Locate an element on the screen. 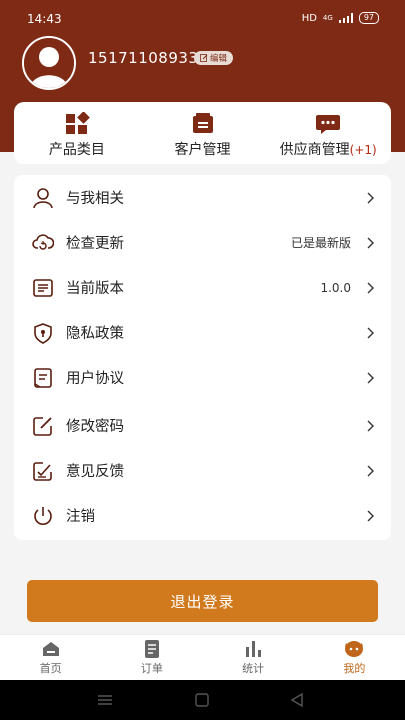  quick-label: 供应商管理(+1) is located at coordinates (328, 149).